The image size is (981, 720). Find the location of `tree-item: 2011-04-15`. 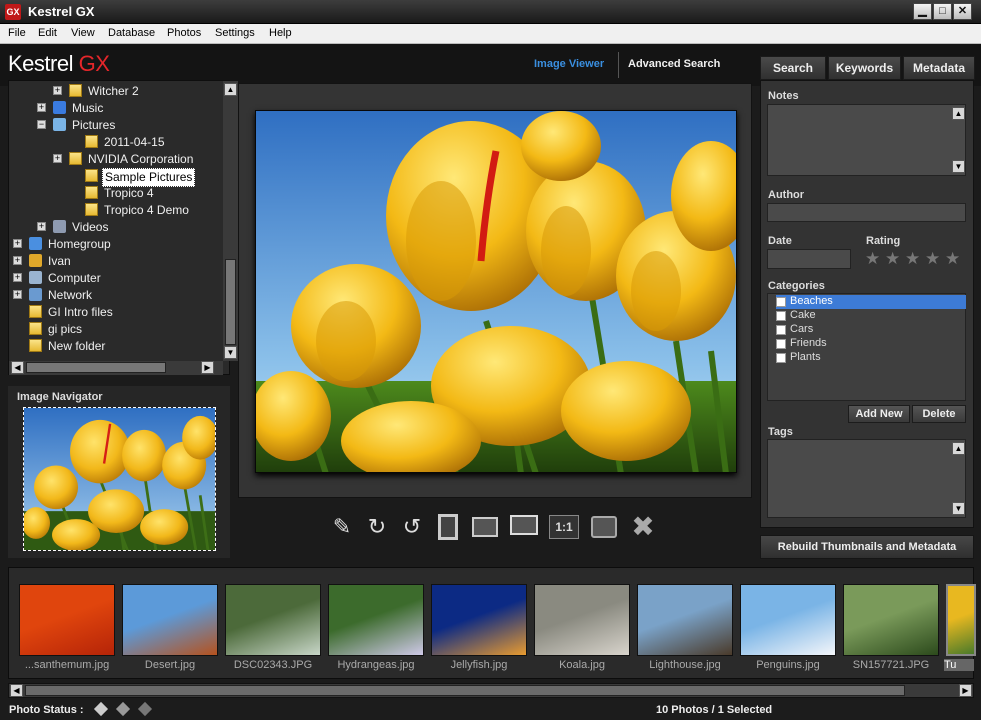

tree-item: 2011-04-15 is located at coordinates (111, 142).